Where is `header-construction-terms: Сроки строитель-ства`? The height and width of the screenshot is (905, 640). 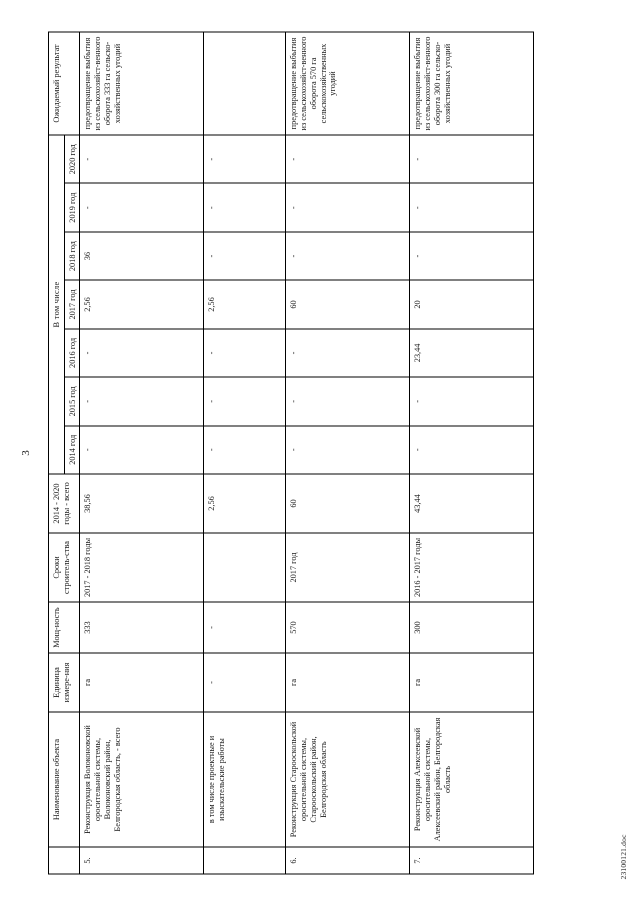
header-construction-terms: Сроки строитель-ства is located at coordinates (64, 567).